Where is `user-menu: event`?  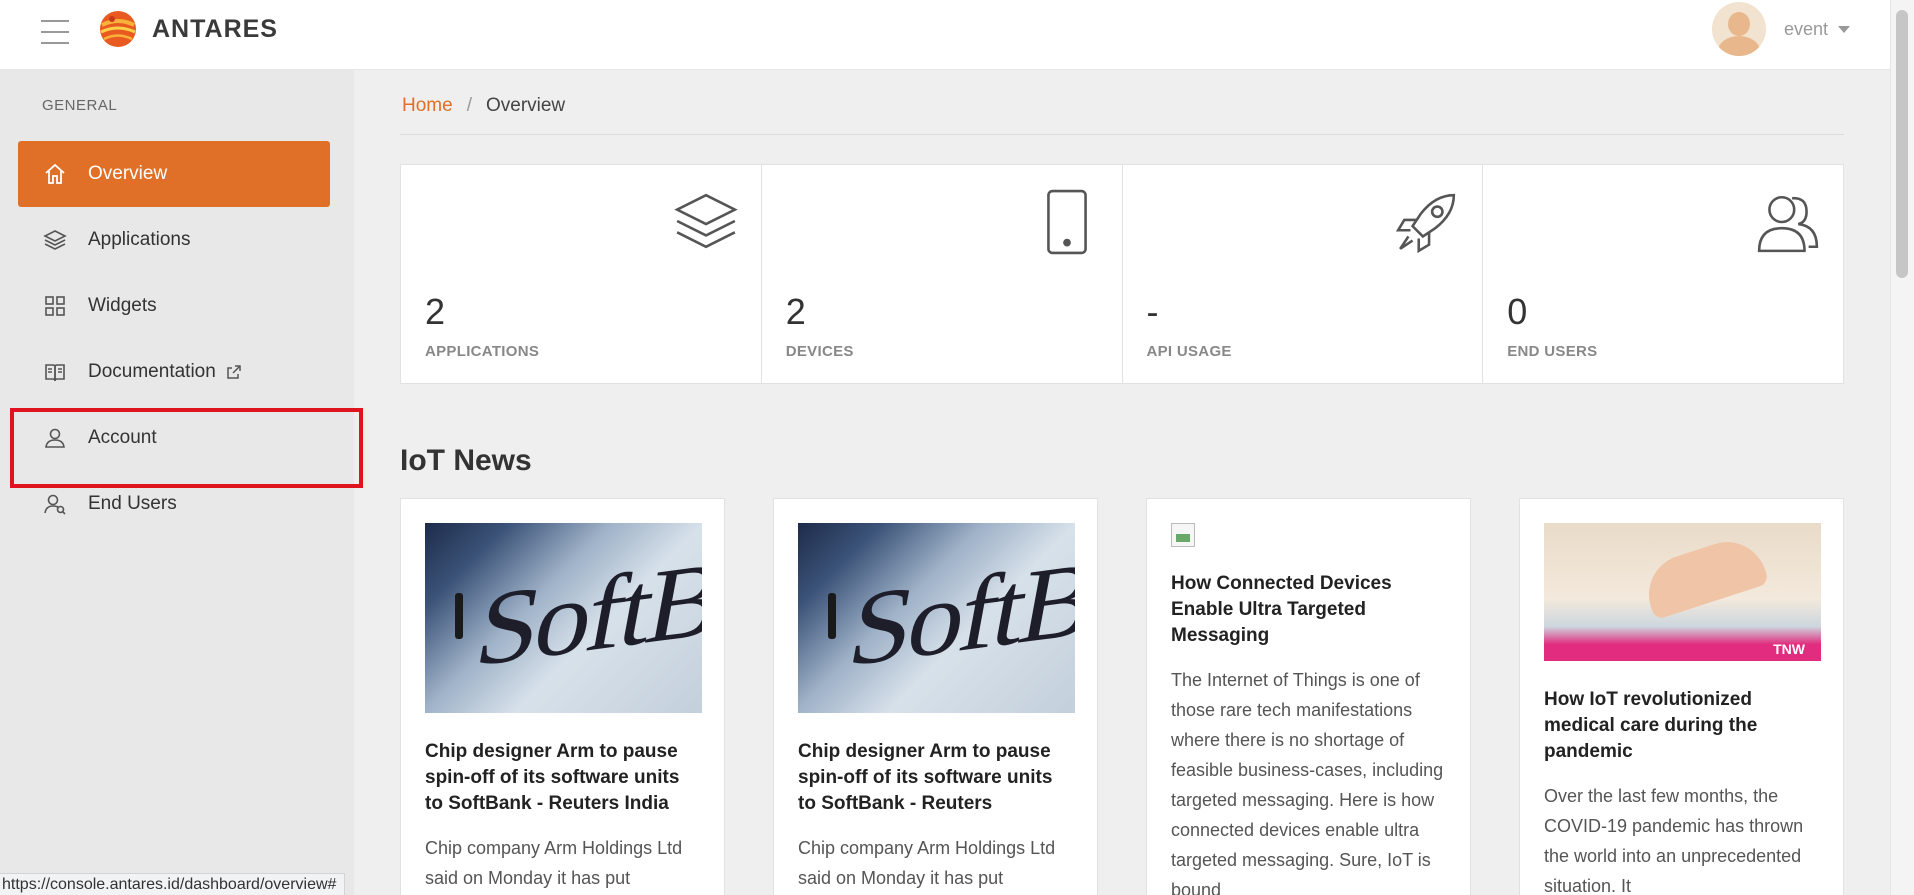 user-menu: event is located at coordinates (1780, 29).